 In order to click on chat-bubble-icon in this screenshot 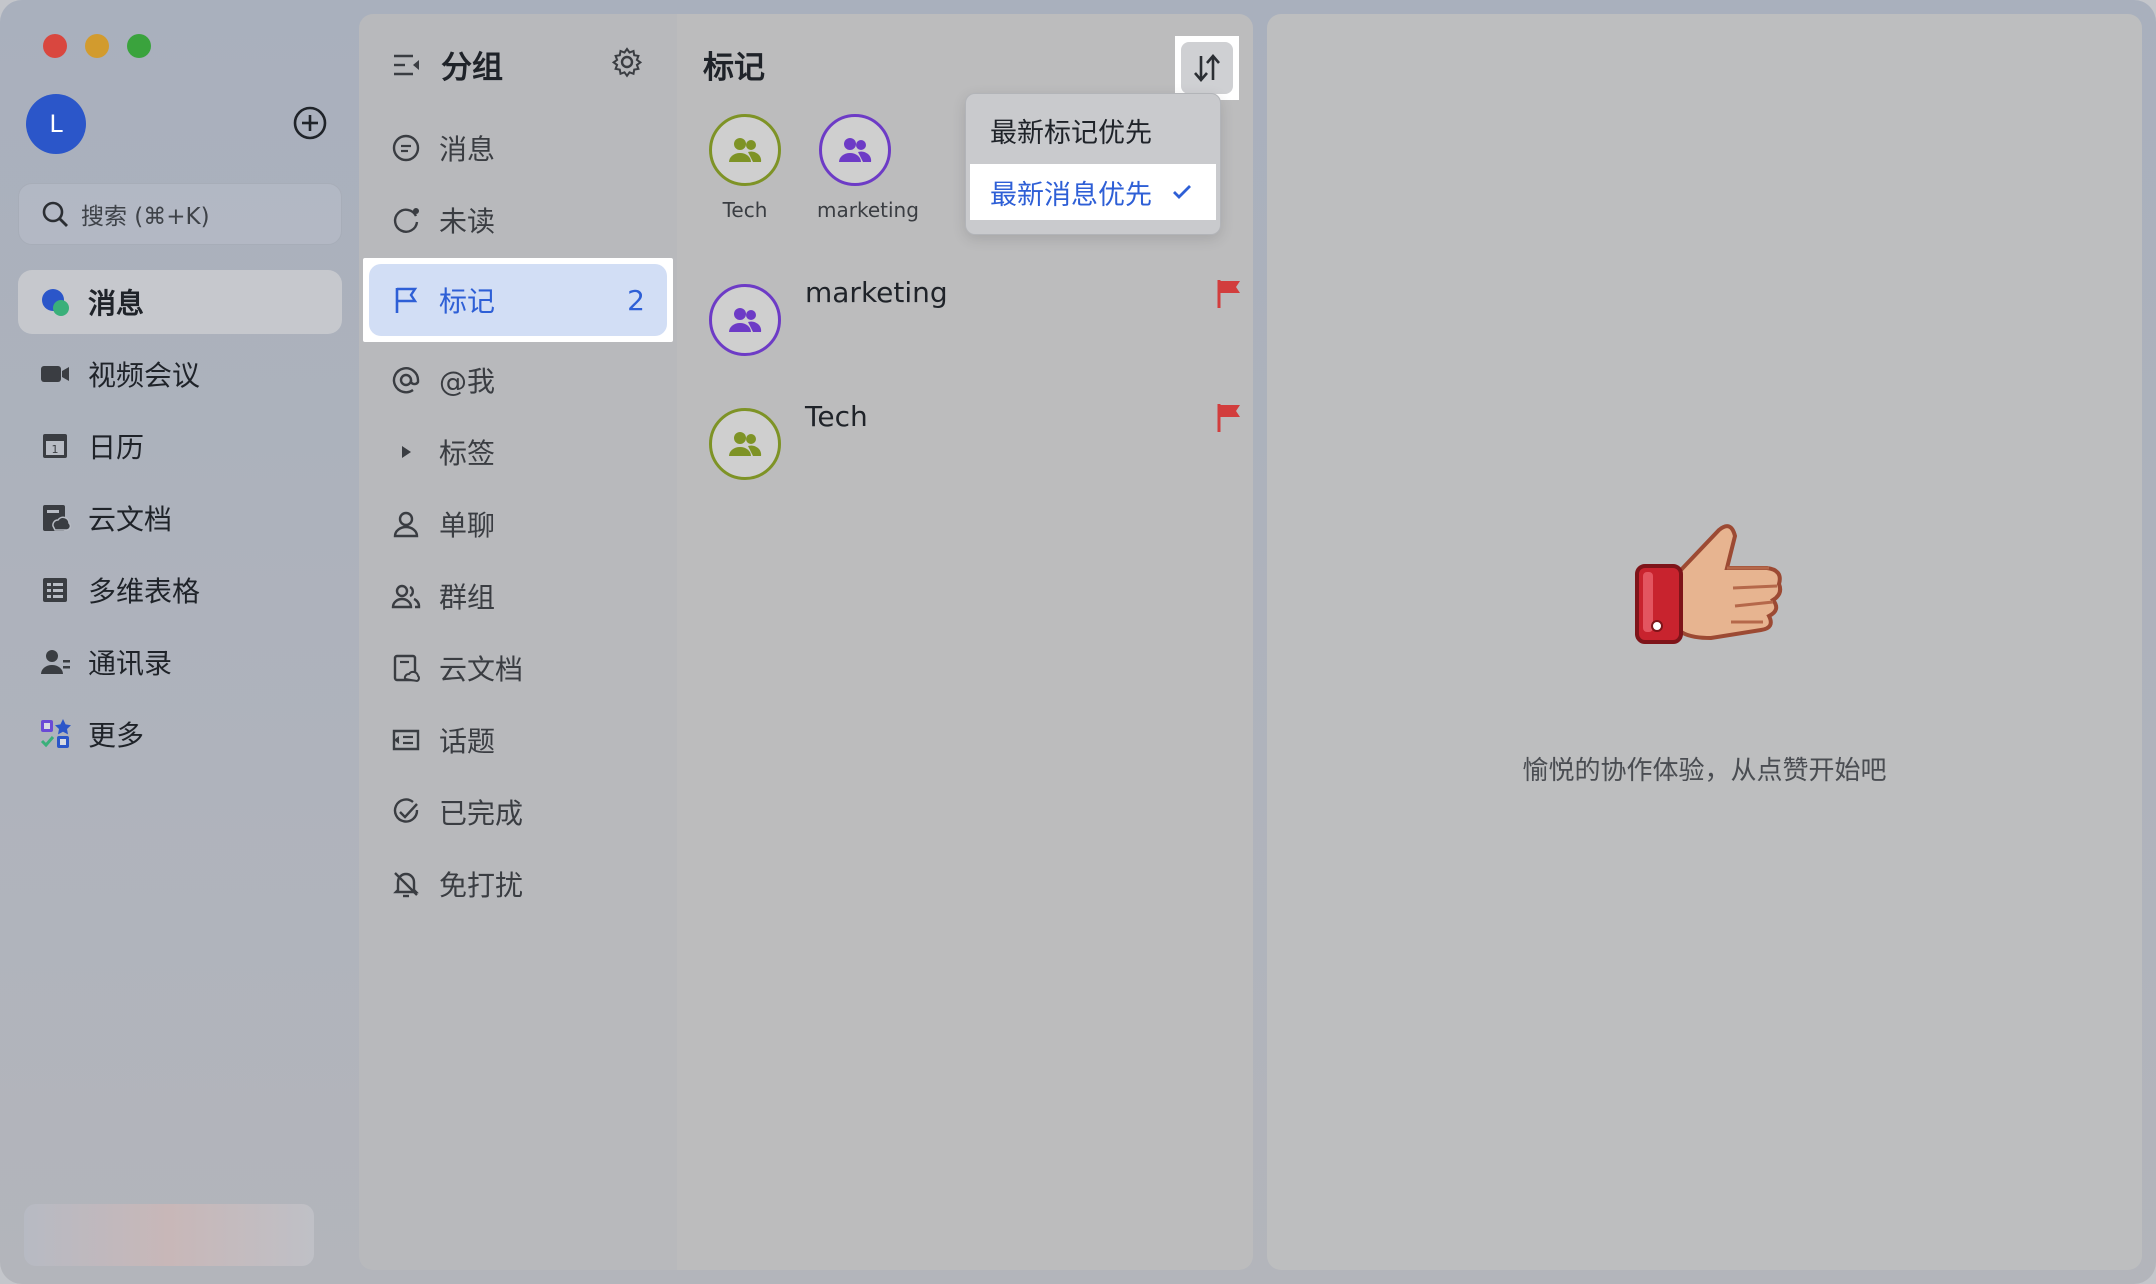, I will do `click(55, 302)`.